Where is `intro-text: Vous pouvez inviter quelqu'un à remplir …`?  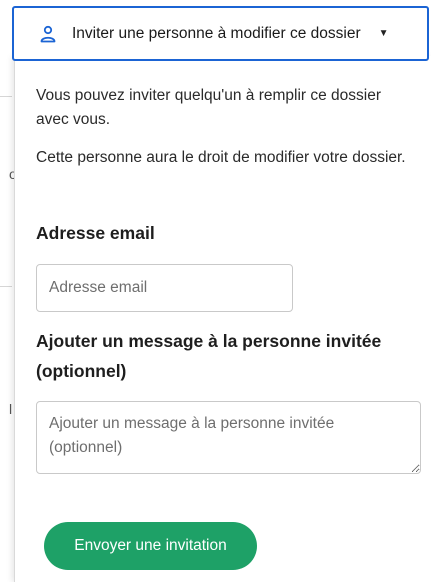
intro-text: Vous pouvez inviter quelqu'un à remplir … is located at coordinates (209, 107).